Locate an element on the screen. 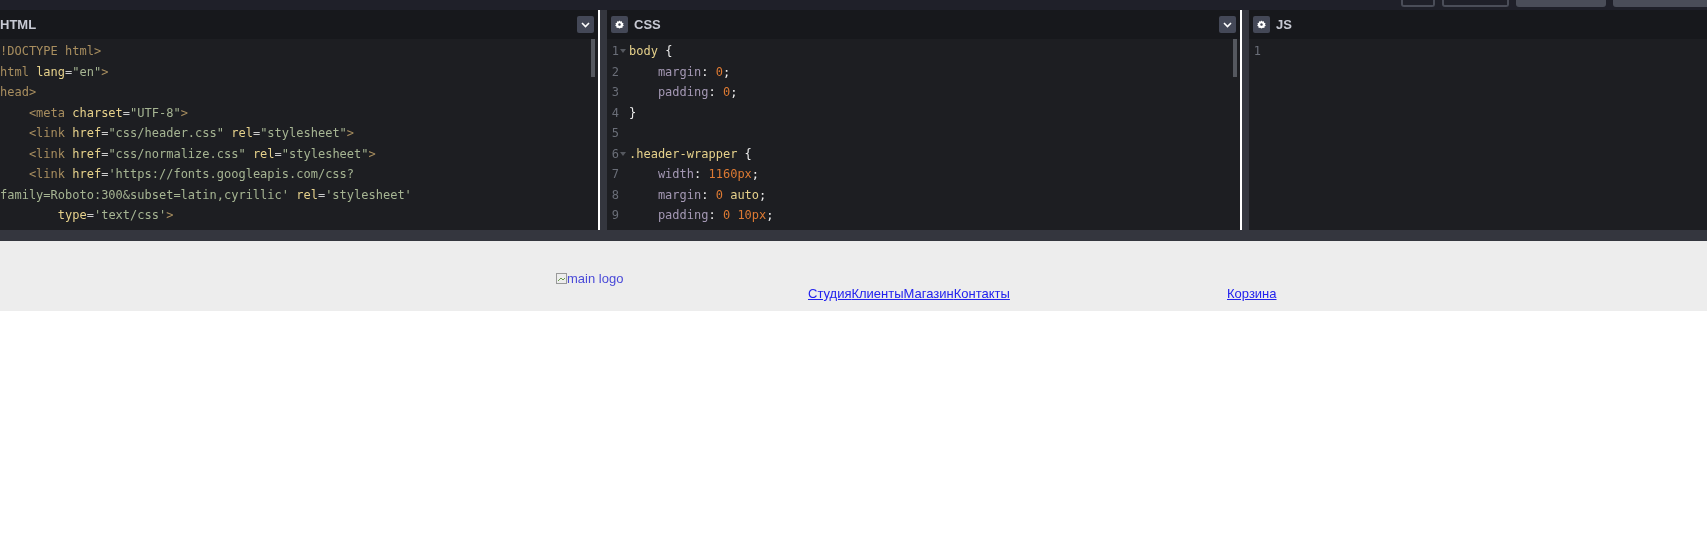  line-number: 7 is located at coordinates (615, 174).